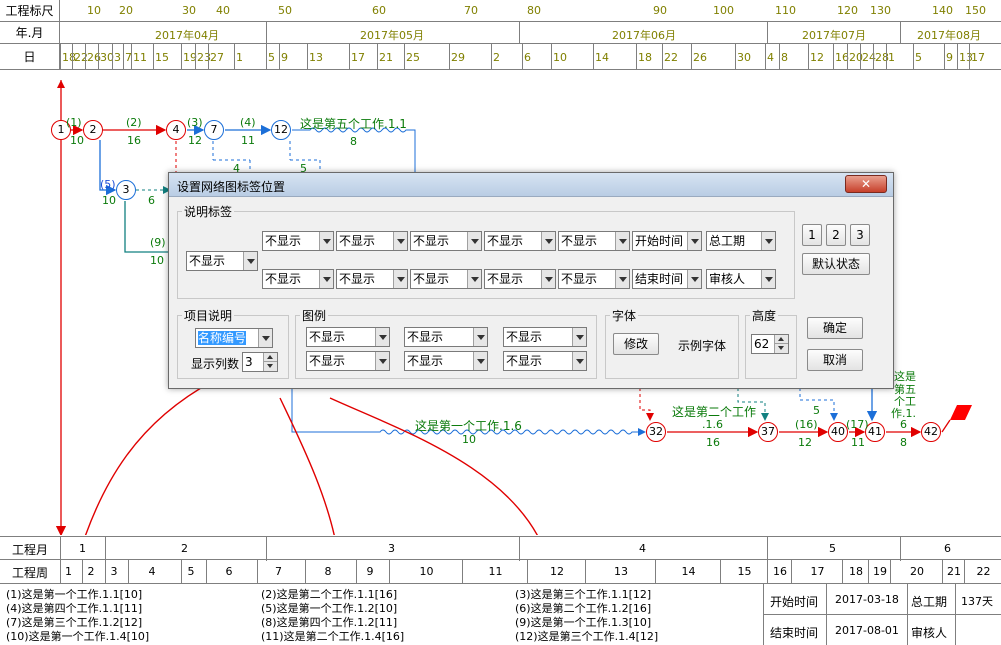  Describe the element at coordinates (834, 35) in the screenshot. I see `month-cell: 2017年07月` at that location.